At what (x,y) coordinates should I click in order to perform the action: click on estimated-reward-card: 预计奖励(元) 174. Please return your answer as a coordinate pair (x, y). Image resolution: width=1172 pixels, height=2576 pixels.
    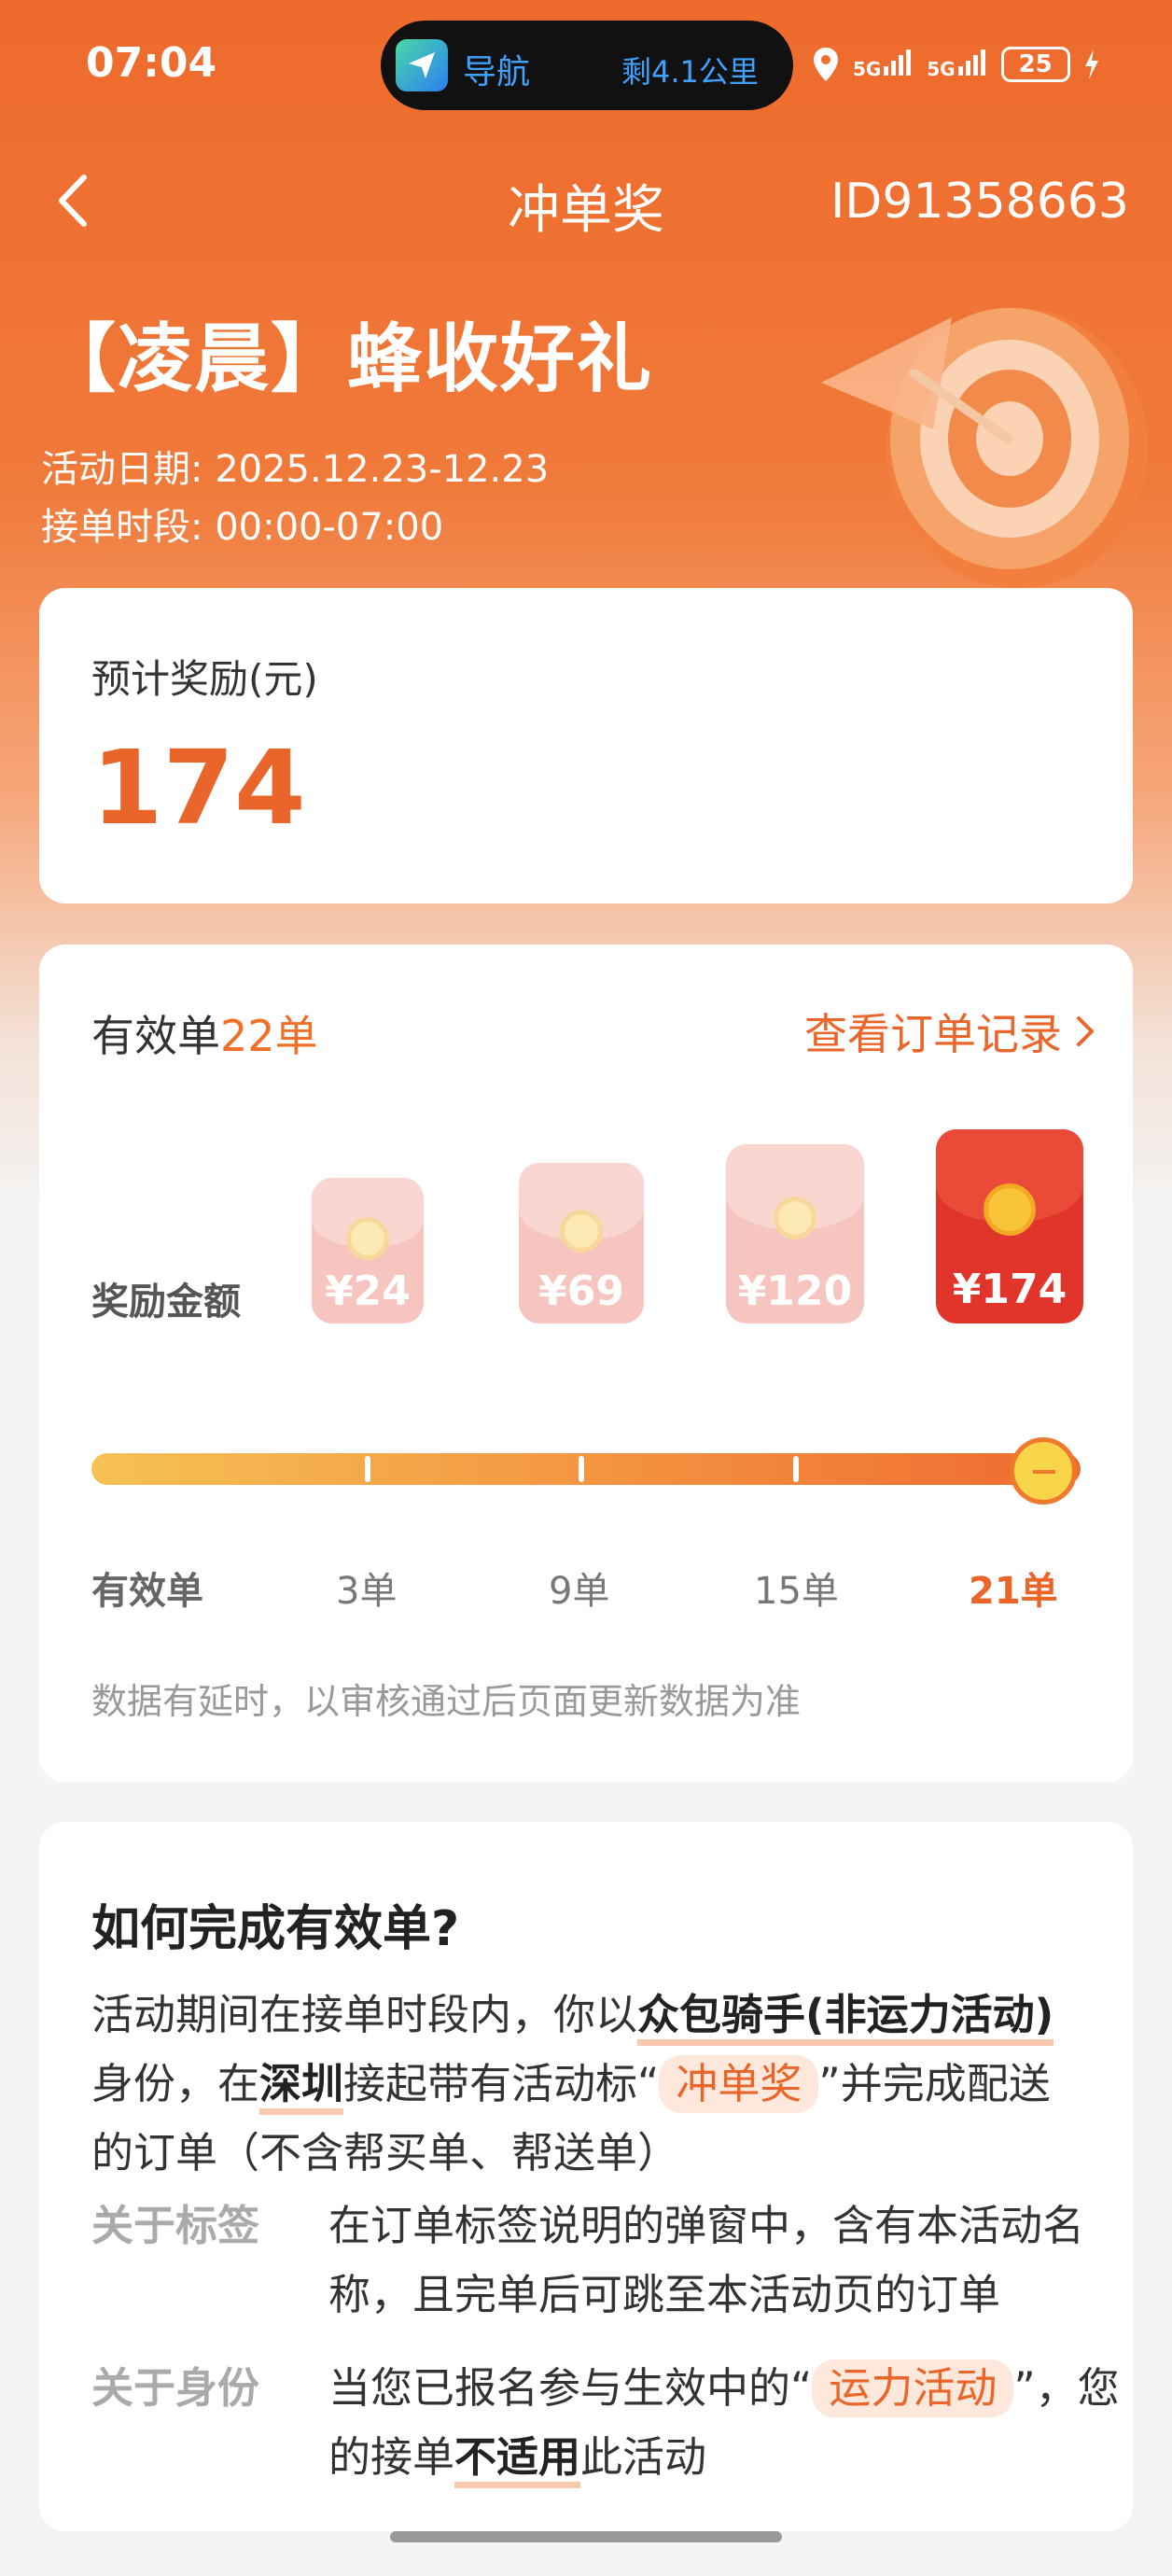
    Looking at the image, I should click on (586, 745).